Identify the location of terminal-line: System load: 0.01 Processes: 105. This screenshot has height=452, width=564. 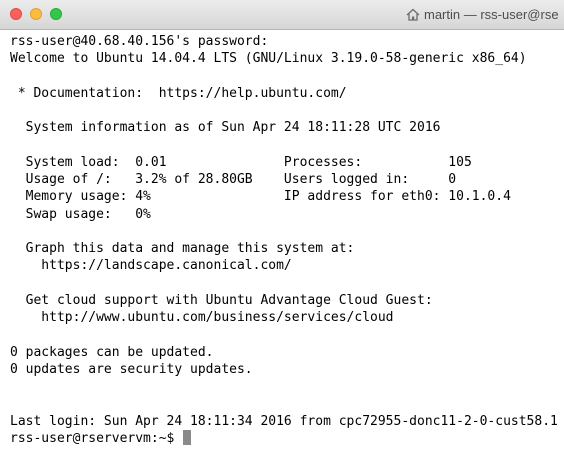
(241, 162).